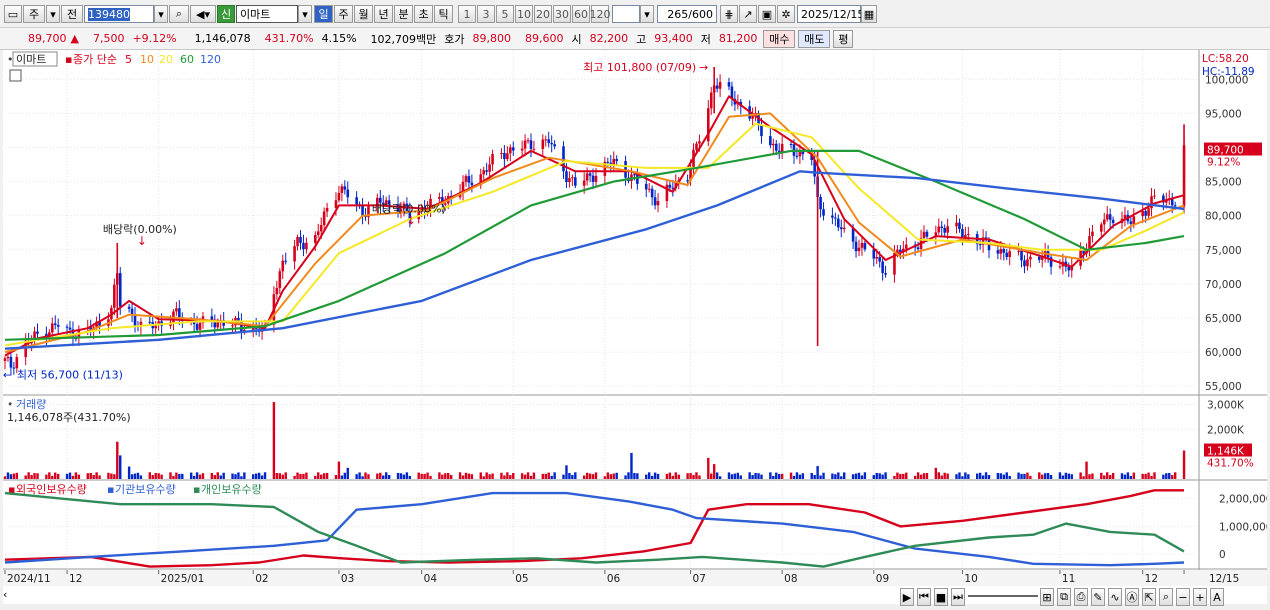 The image size is (1270, 610). Describe the element at coordinates (1081, 597) in the screenshot. I see `print-icon: ⎙` at that location.